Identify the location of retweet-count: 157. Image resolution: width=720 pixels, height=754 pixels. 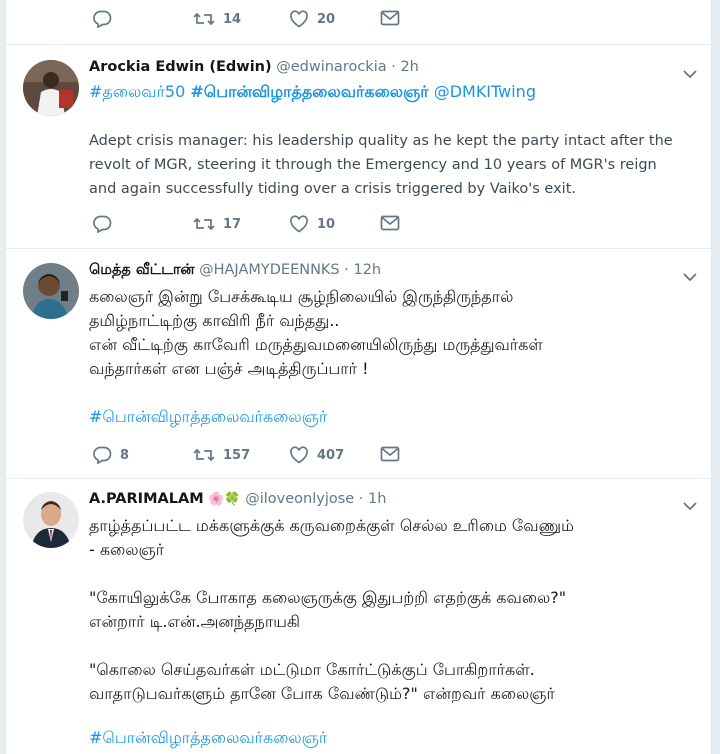
(237, 455).